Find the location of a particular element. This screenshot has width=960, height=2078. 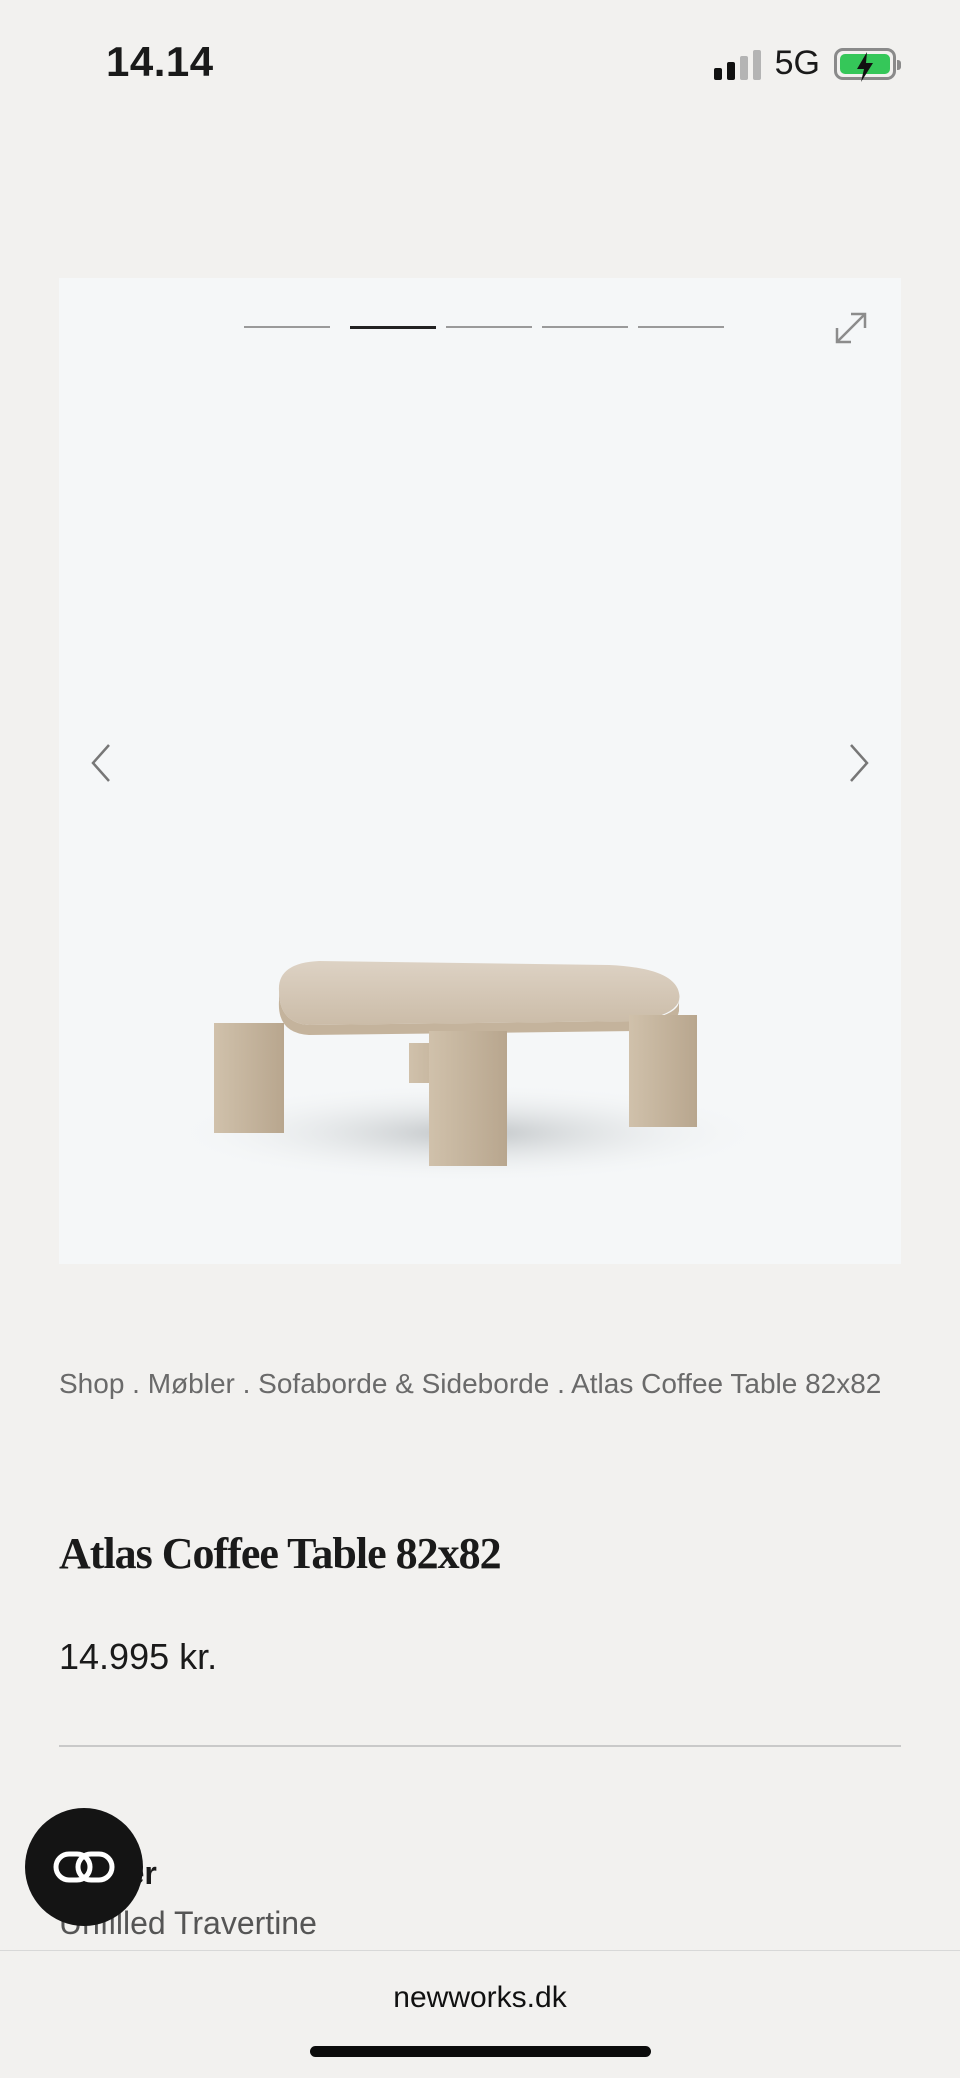

chevron-right-icon is located at coordinates (859, 763).